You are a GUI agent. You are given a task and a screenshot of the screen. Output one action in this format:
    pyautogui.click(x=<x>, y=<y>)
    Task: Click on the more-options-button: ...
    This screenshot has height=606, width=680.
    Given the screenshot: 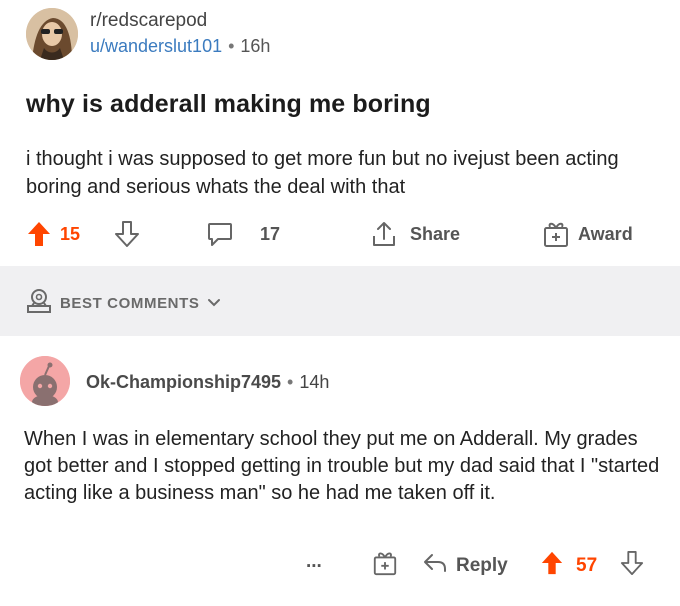 What is the action you would take?
    pyautogui.click(x=314, y=562)
    